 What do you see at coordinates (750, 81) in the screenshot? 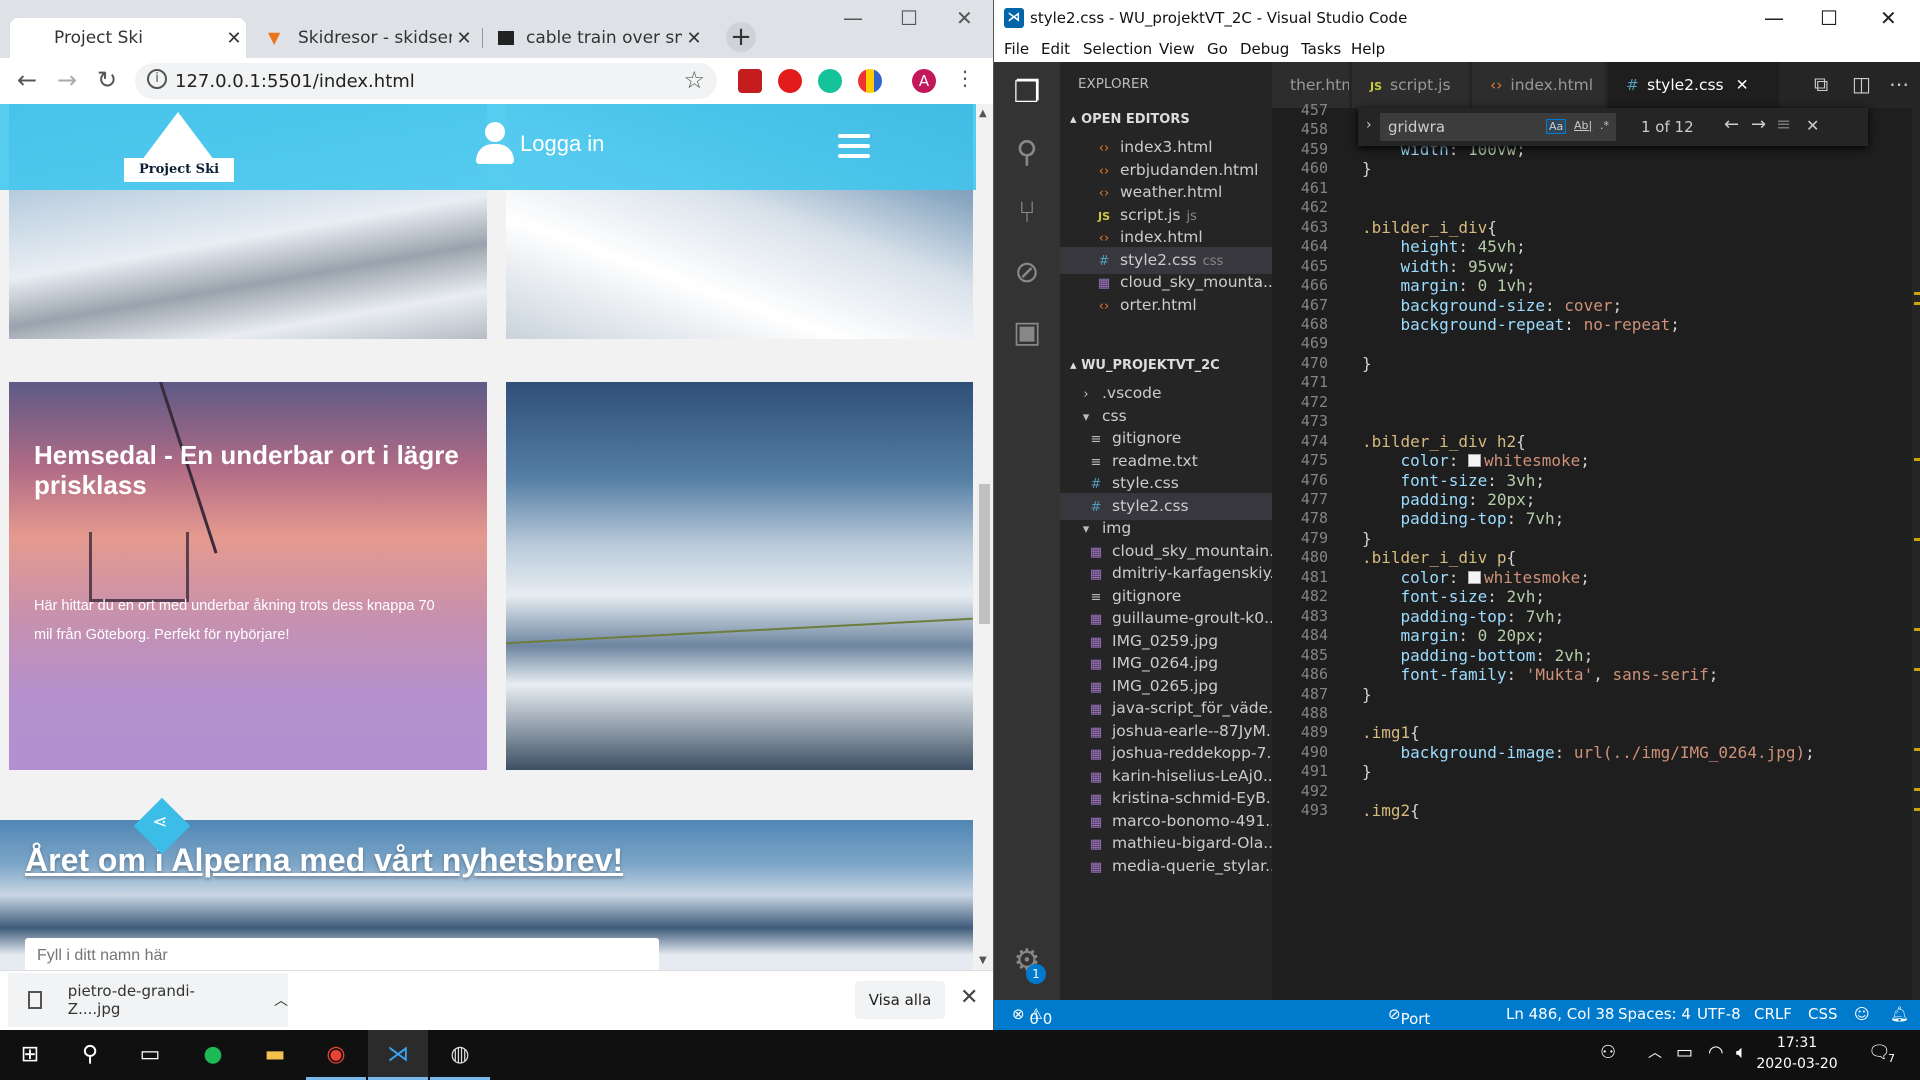
I see `pdf-extension-icon` at bounding box center [750, 81].